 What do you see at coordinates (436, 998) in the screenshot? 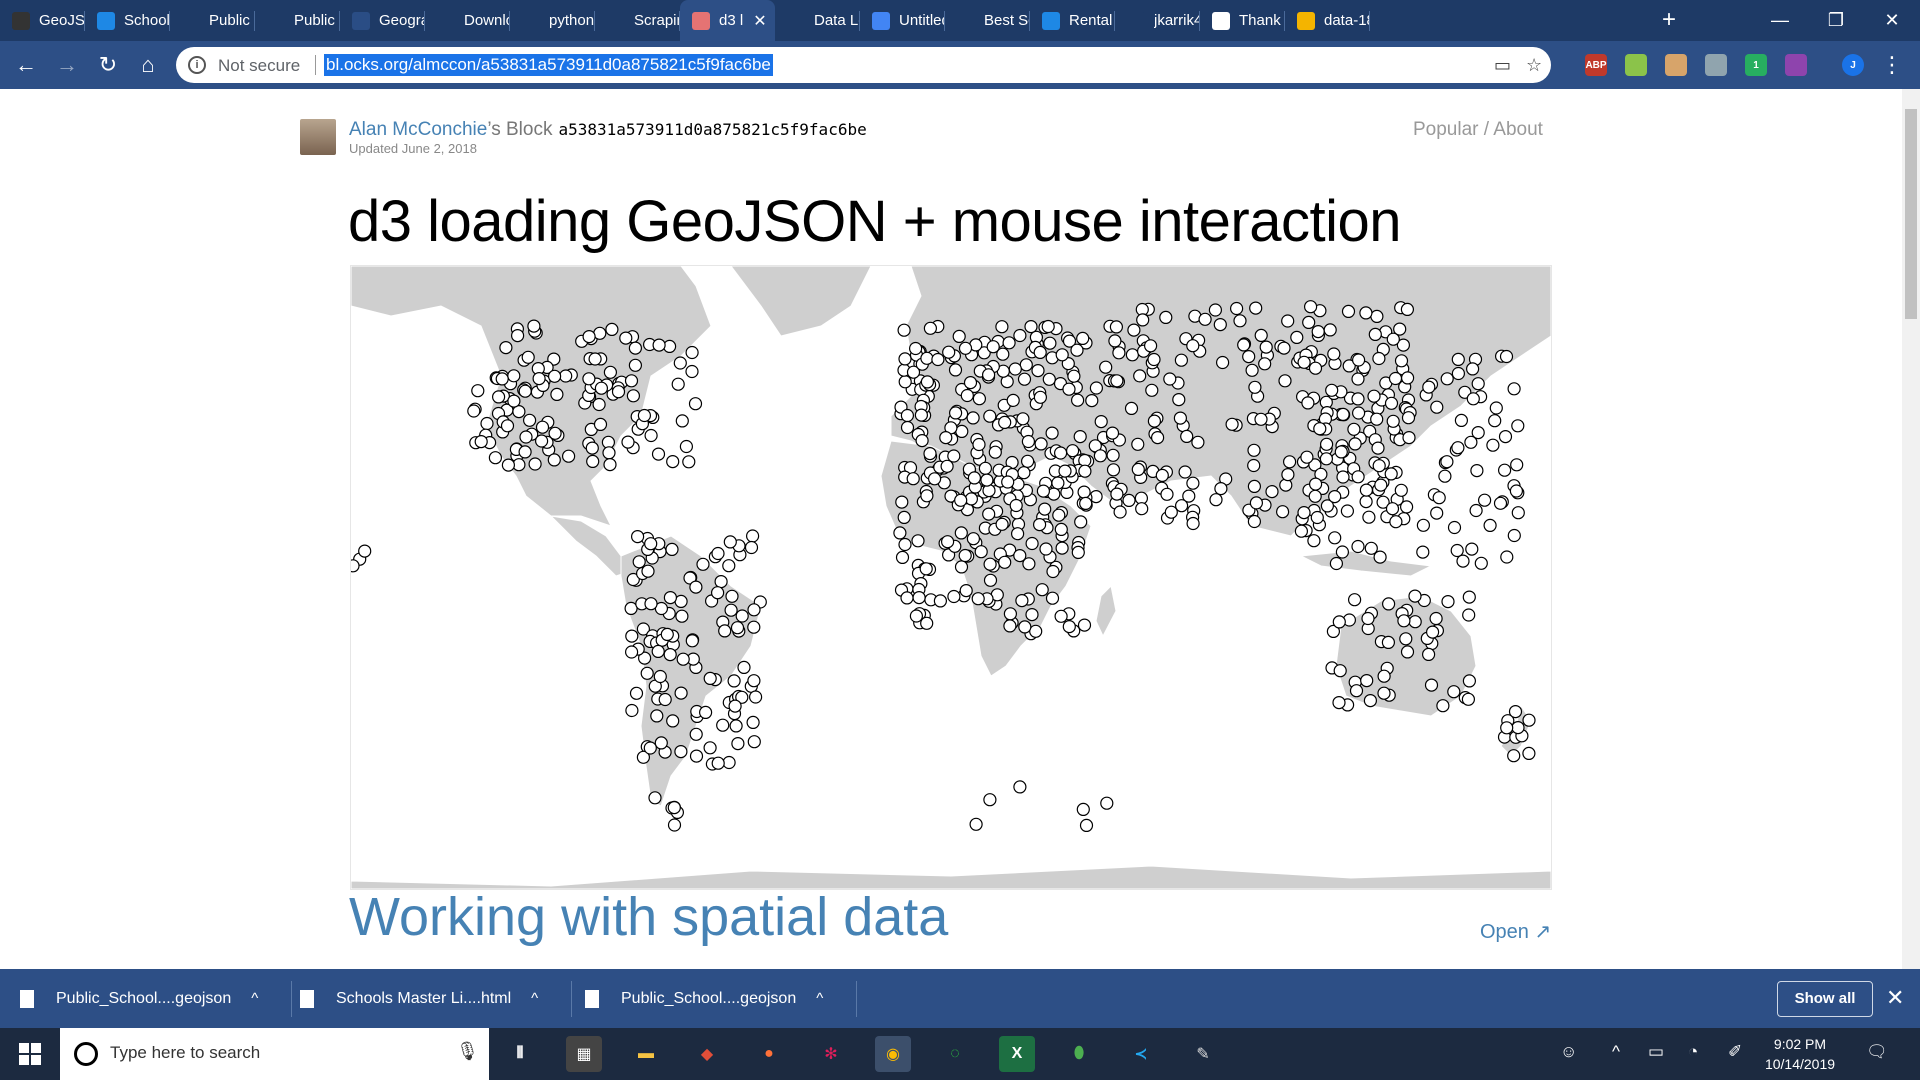
I see `download-item: Schools Master Li....html ^` at bounding box center [436, 998].